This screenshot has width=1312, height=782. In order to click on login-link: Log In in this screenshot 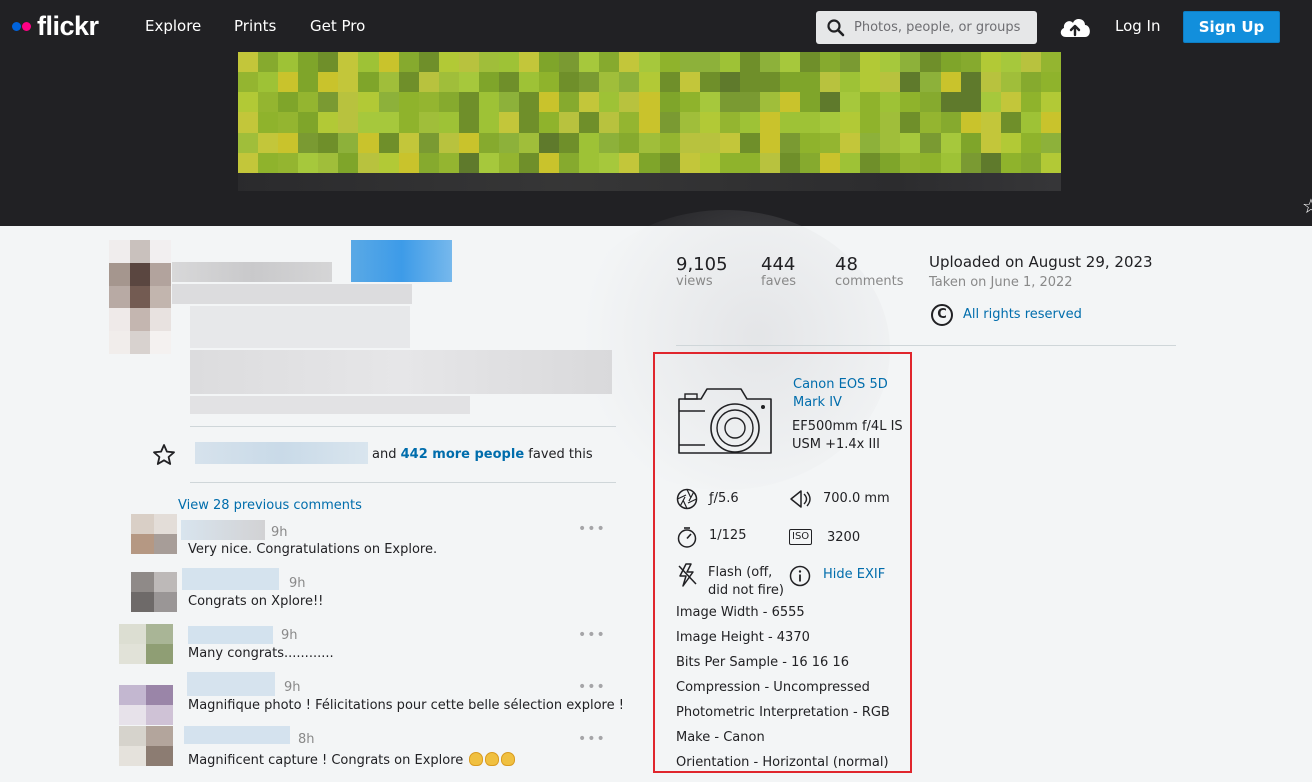, I will do `click(1138, 26)`.